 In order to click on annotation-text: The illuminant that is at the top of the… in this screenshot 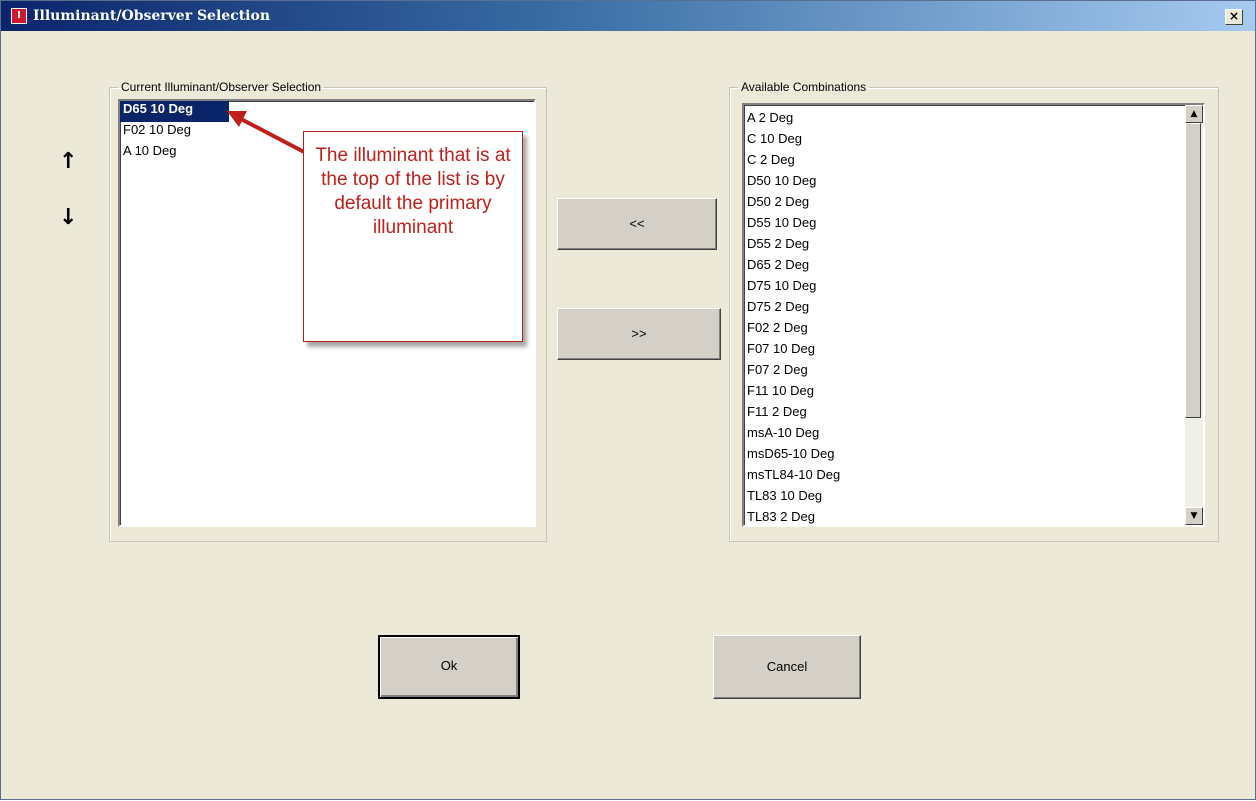, I will do `click(413, 191)`.